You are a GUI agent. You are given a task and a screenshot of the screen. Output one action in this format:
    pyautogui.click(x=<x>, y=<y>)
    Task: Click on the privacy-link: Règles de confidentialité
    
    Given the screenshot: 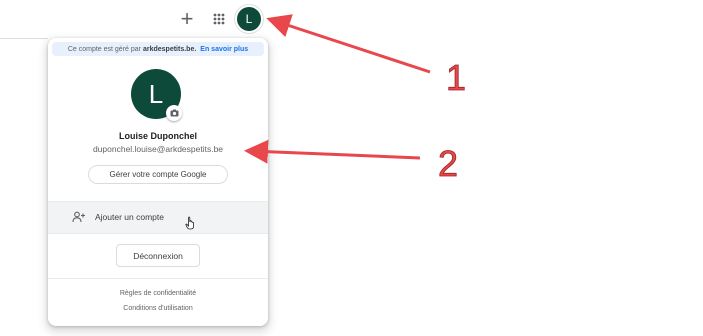 What is the action you would take?
    pyautogui.click(x=158, y=293)
    